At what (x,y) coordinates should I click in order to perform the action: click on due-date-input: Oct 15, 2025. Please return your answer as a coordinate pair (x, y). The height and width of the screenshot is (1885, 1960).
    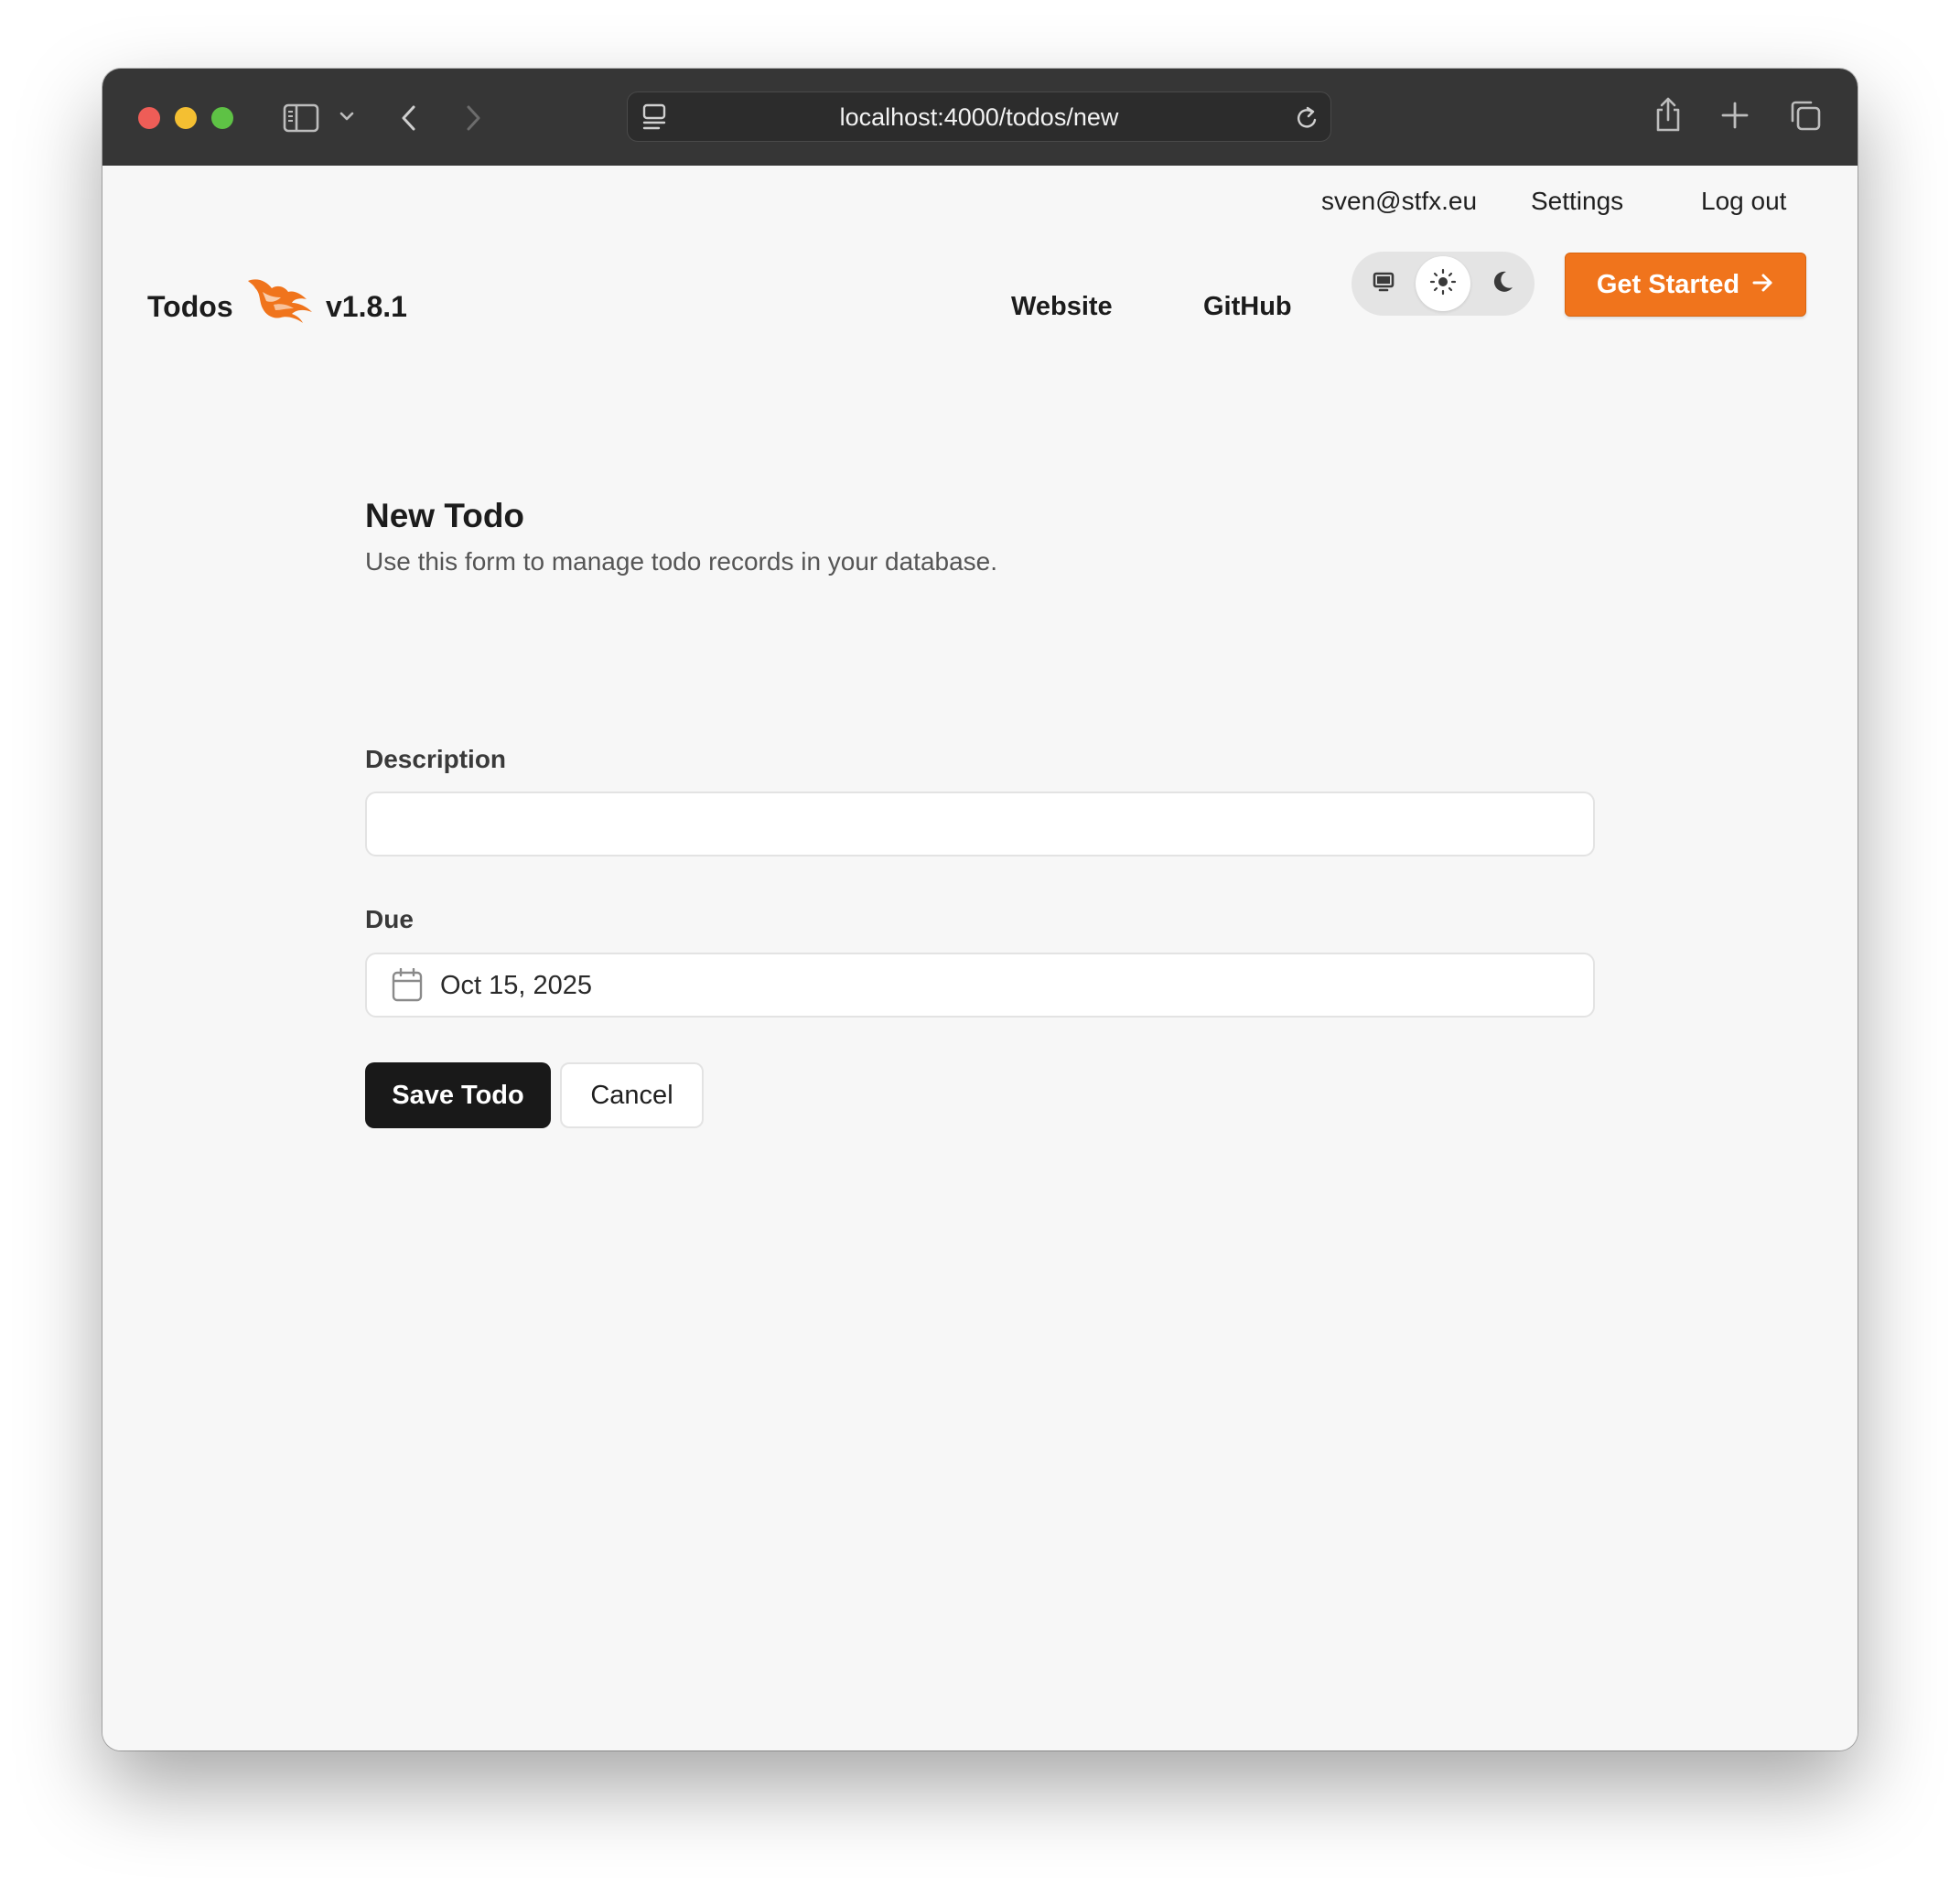
    Looking at the image, I should click on (980, 985).